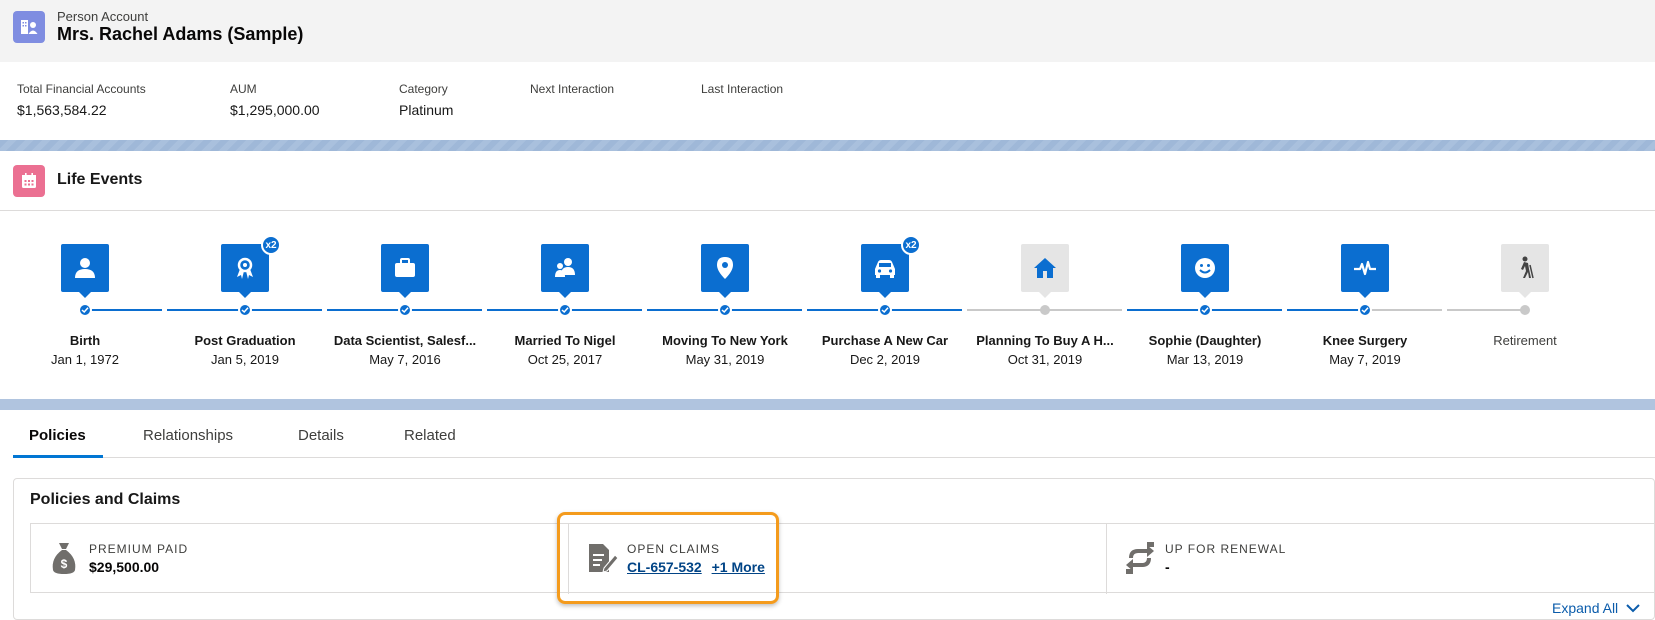 The width and height of the screenshot is (1655, 620). Describe the element at coordinates (1045, 359) in the screenshot. I see `event-date: Oct 31, 2019` at that location.